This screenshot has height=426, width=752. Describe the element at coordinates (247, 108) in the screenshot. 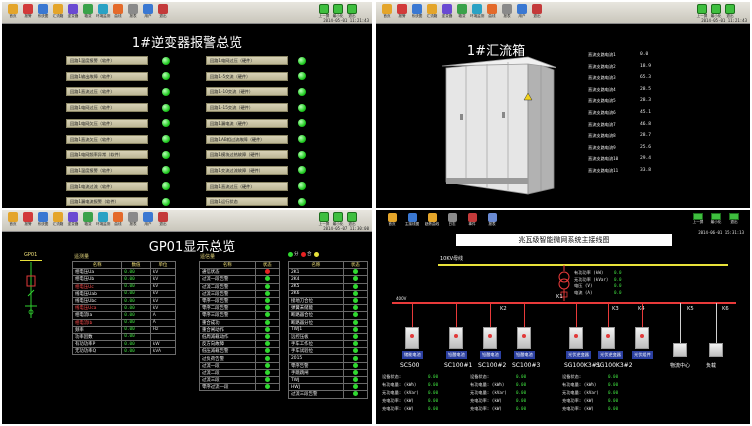

I see `alarm-item-right: 回路1-15交流（硬件）` at that location.